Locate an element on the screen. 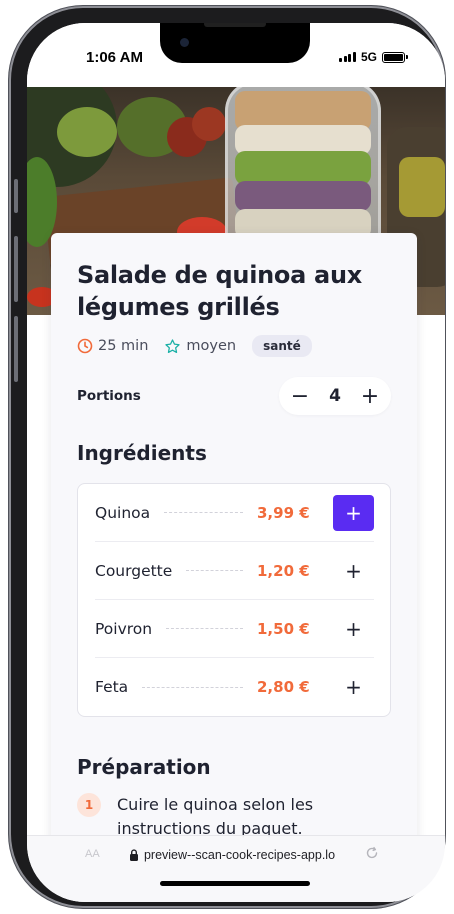 Image resolution: width=454 pixels, height=914 pixels. ingredients-title: Ingrédients is located at coordinates (142, 453).